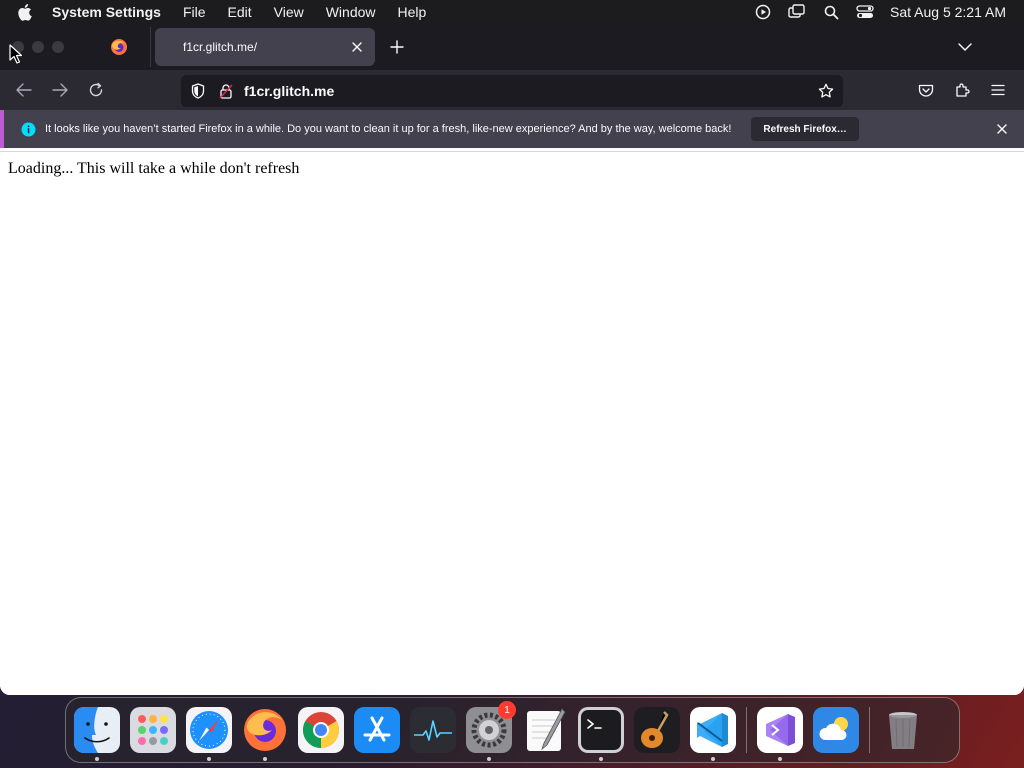 Image resolution: width=1024 pixels, height=768 pixels. What do you see at coordinates (713, 730) in the screenshot?
I see `vscode-icon` at bounding box center [713, 730].